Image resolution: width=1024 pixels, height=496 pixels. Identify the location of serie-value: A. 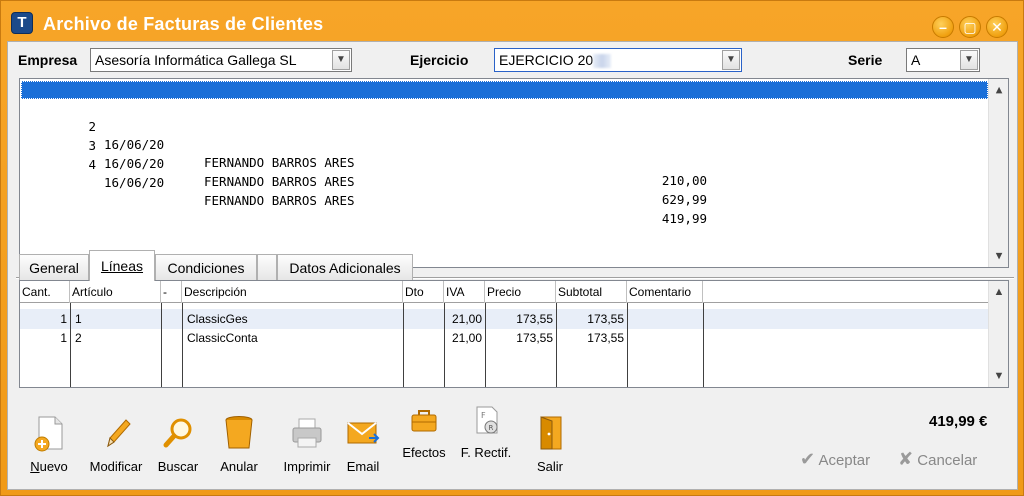
(916, 60).